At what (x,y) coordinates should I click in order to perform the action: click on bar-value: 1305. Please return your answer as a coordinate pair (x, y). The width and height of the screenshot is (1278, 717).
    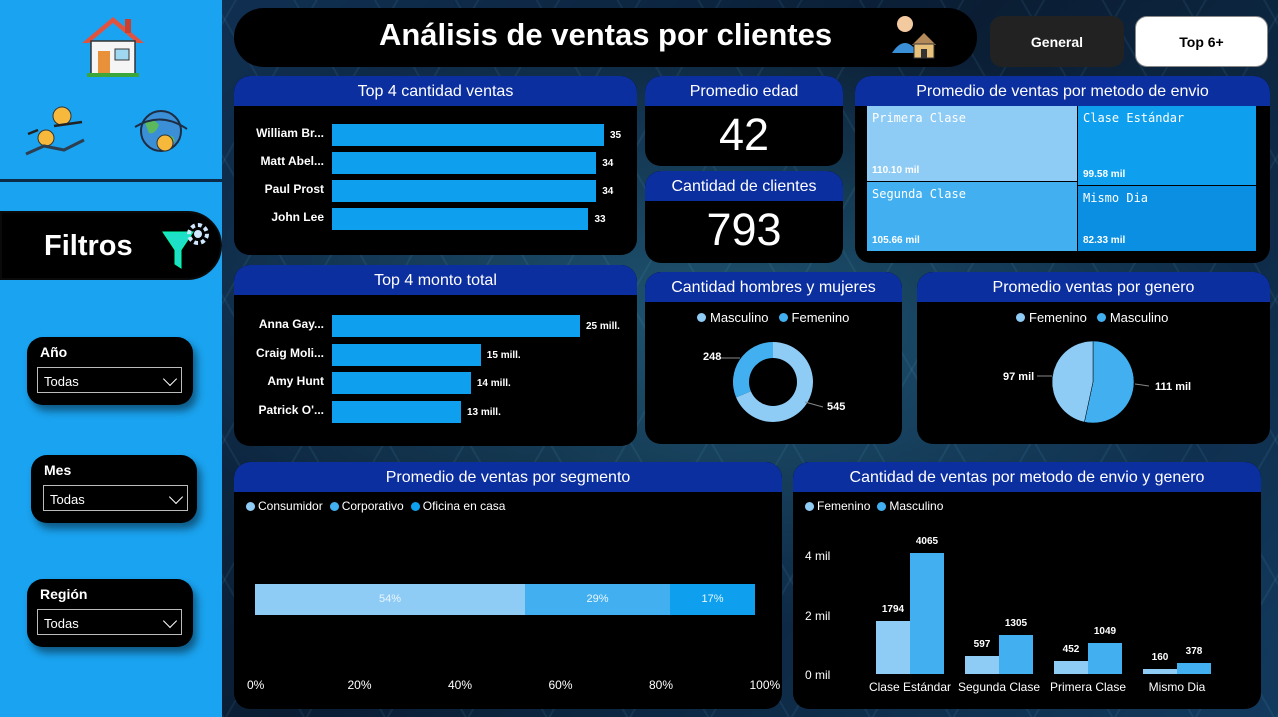
    Looking at the image, I should click on (1016, 624).